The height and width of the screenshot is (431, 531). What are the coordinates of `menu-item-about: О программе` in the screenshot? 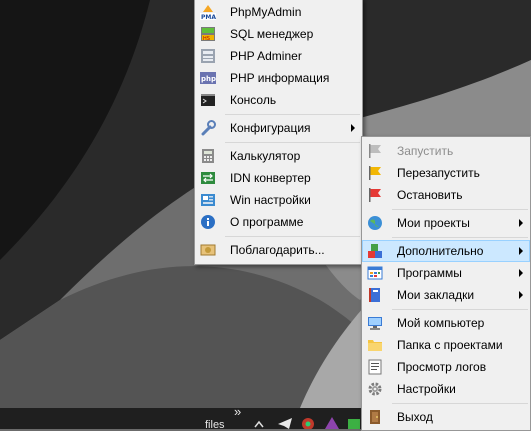 It's located at (278, 222).